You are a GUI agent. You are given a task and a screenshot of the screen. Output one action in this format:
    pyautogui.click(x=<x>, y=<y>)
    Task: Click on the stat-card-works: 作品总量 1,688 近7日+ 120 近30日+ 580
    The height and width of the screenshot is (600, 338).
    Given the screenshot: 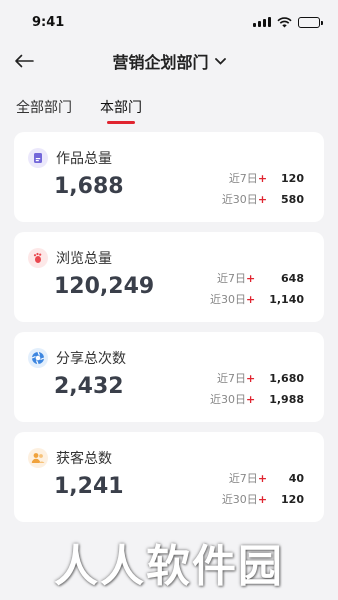 What is the action you would take?
    pyautogui.click(x=169, y=177)
    